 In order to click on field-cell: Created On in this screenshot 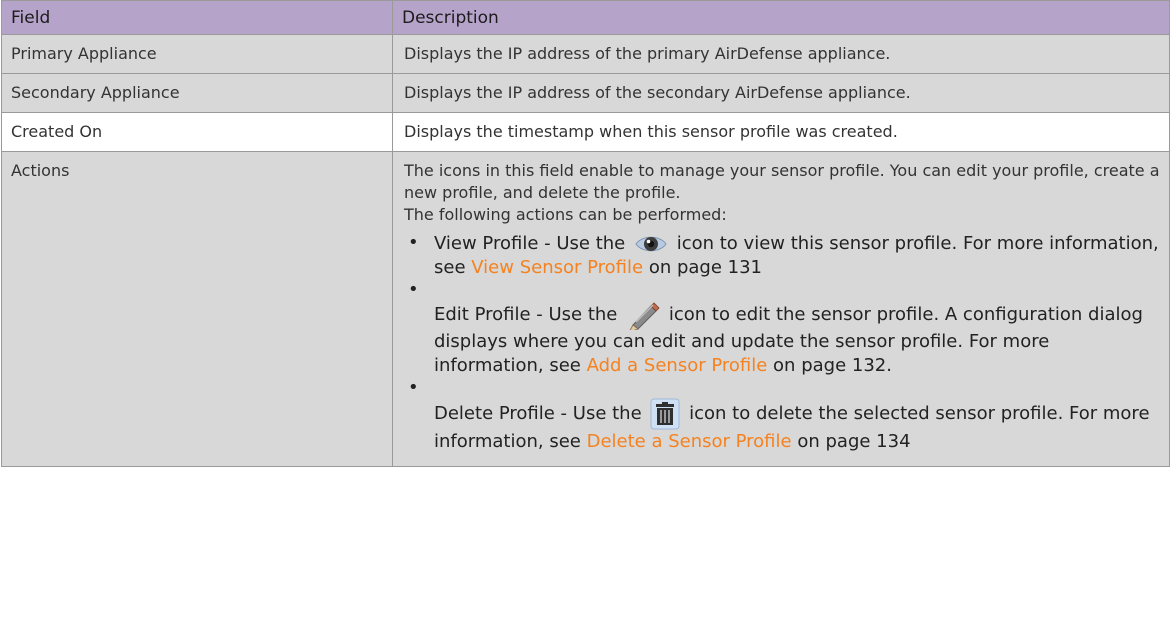, I will do `click(197, 132)`.